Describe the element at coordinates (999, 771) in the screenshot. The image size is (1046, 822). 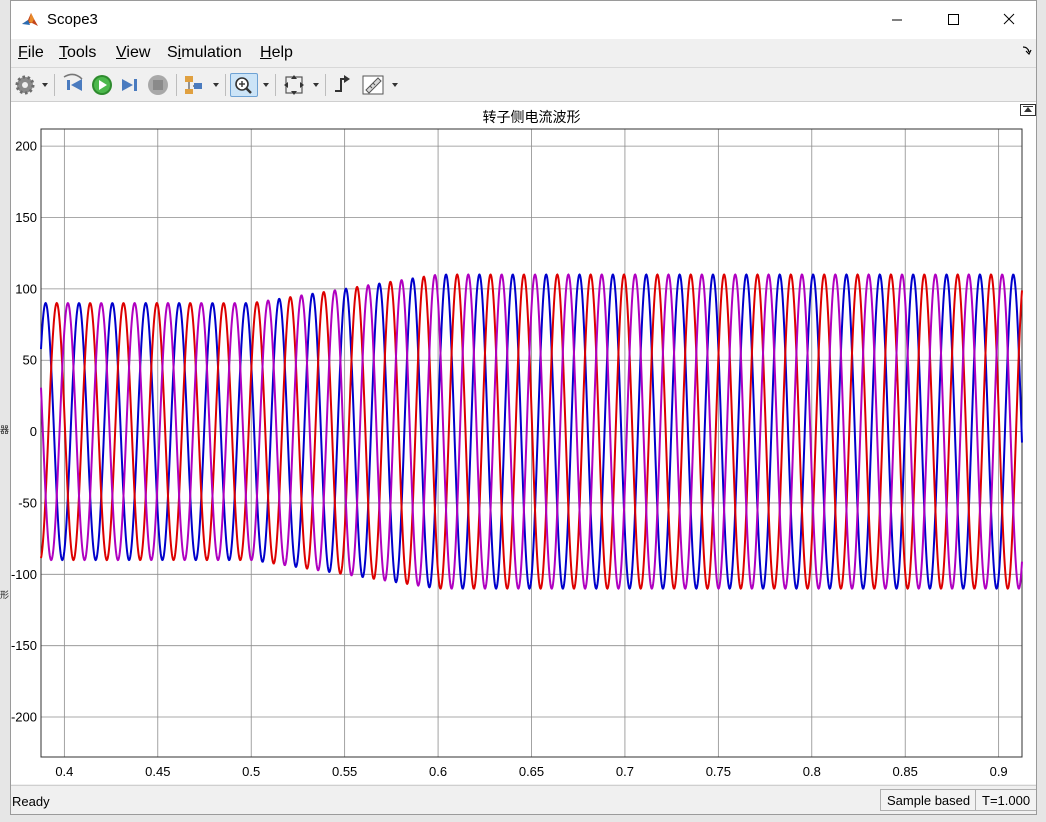
I see `x-tick-label: 0.9` at that location.